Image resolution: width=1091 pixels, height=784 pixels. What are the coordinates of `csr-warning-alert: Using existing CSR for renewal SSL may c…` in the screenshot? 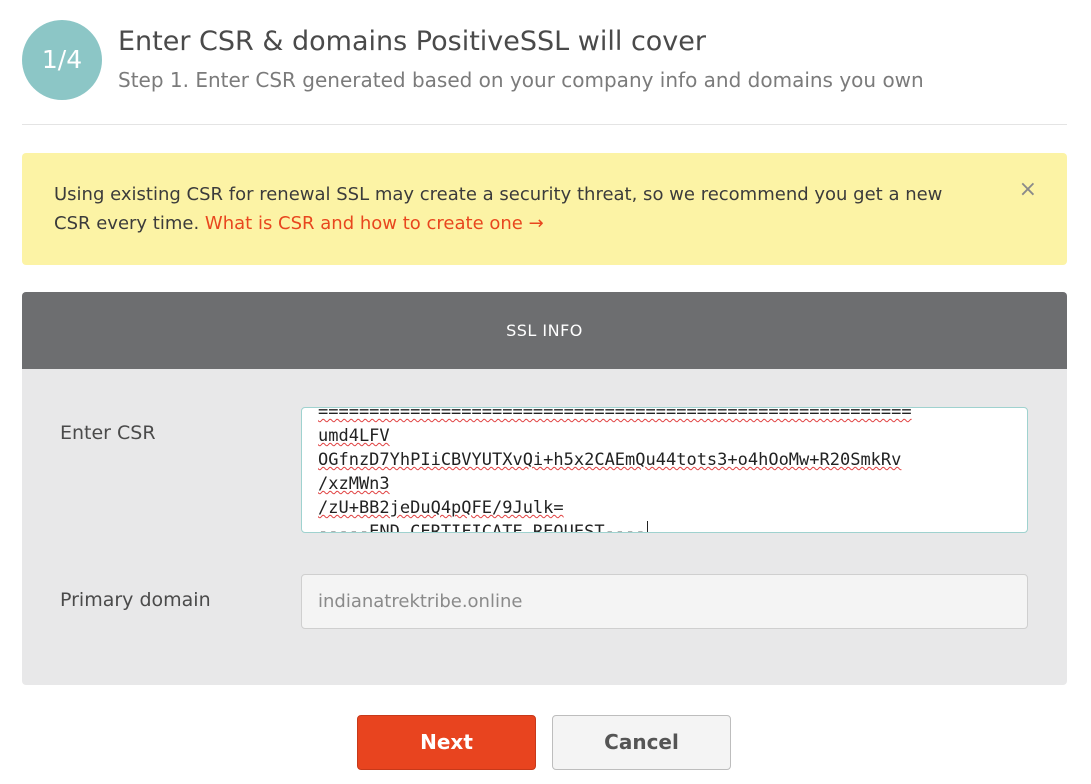 It's located at (544, 209).